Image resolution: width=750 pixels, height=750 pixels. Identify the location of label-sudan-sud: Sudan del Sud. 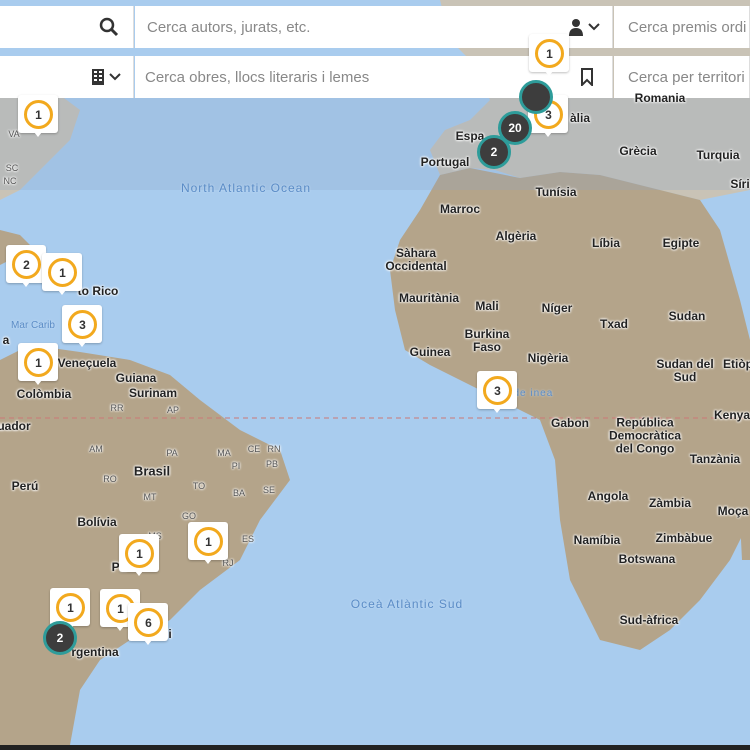
(685, 370).